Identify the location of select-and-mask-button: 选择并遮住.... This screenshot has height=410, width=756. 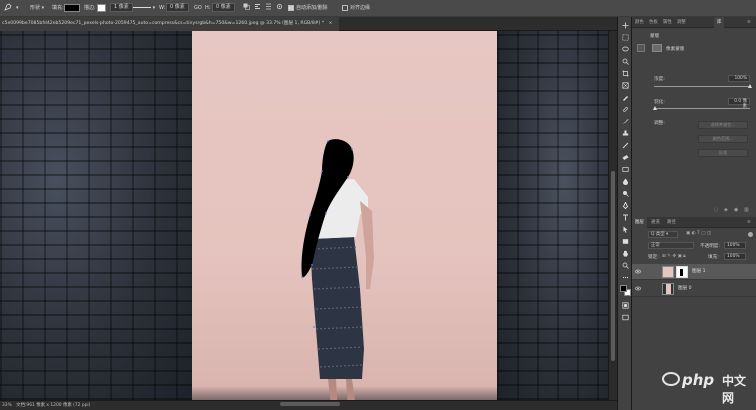
(723, 125).